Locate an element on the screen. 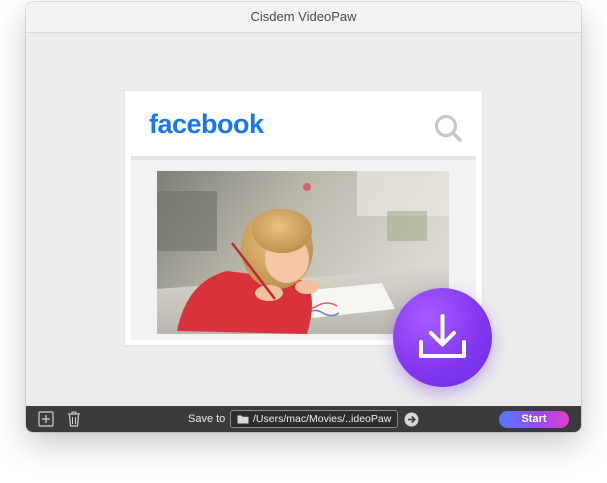 The image size is (607, 483). download-icon is located at coordinates (442, 336).